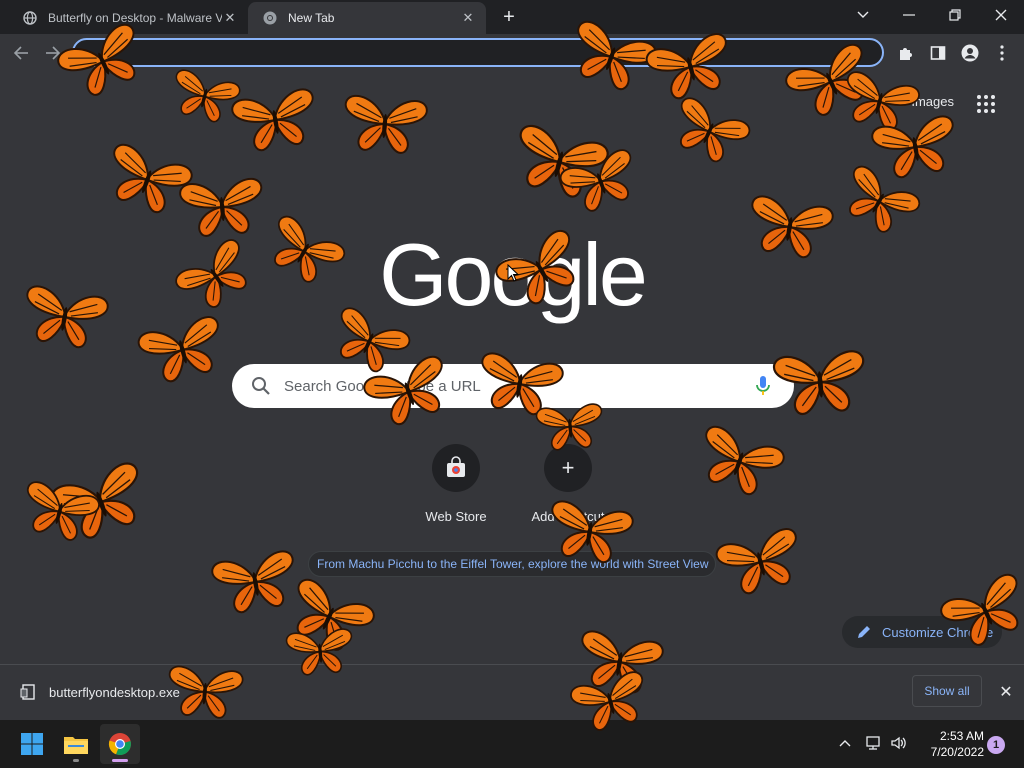  I want to click on mouse-cursor-icon, so click(513, 273).